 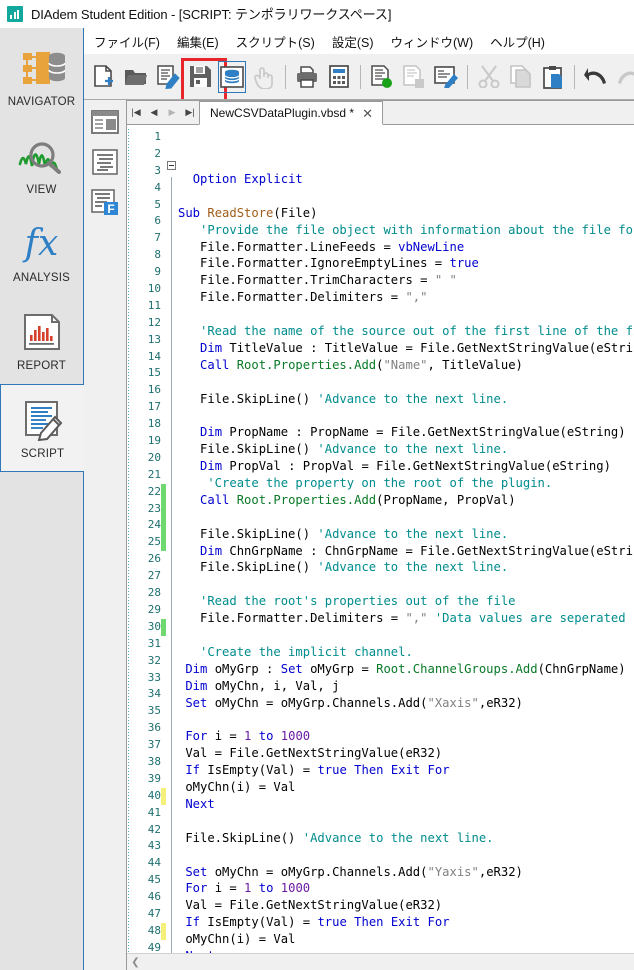 I want to click on code-line: File.Formatter.LineFeeds = vbNewLine, so click(x=406, y=247).